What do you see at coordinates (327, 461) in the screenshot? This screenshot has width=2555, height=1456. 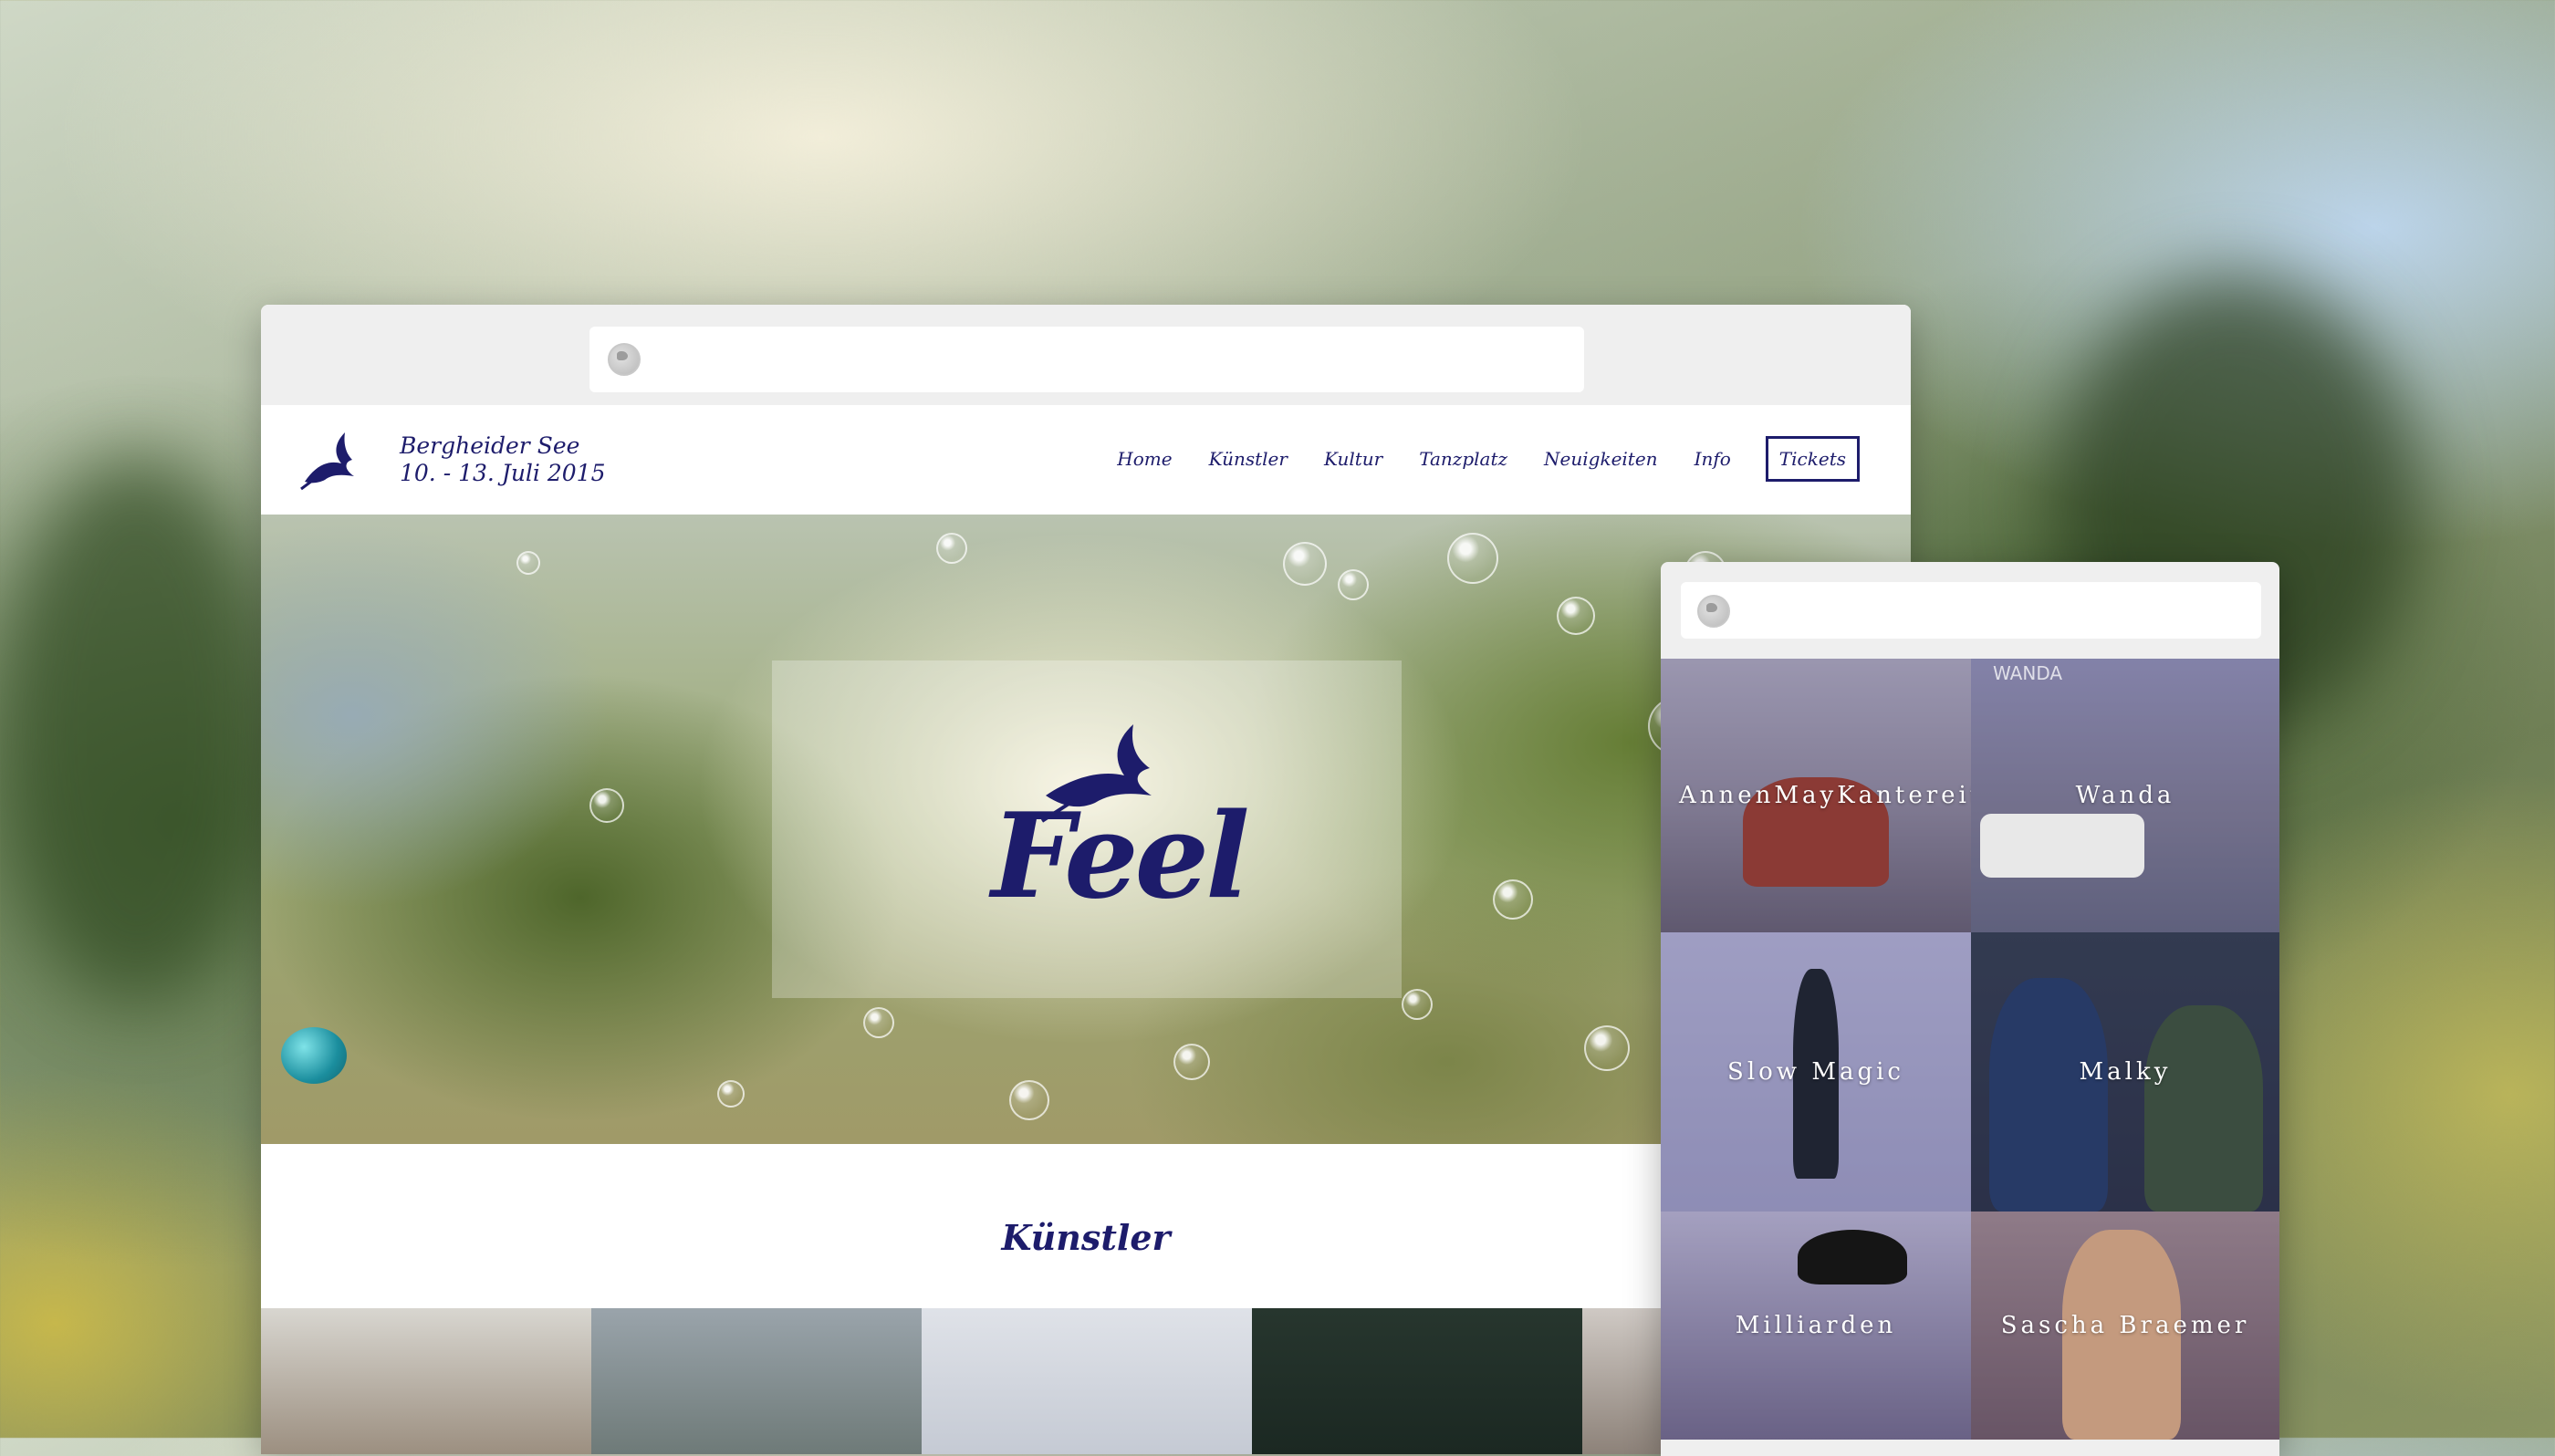 I see `swallow-bird-icon` at bounding box center [327, 461].